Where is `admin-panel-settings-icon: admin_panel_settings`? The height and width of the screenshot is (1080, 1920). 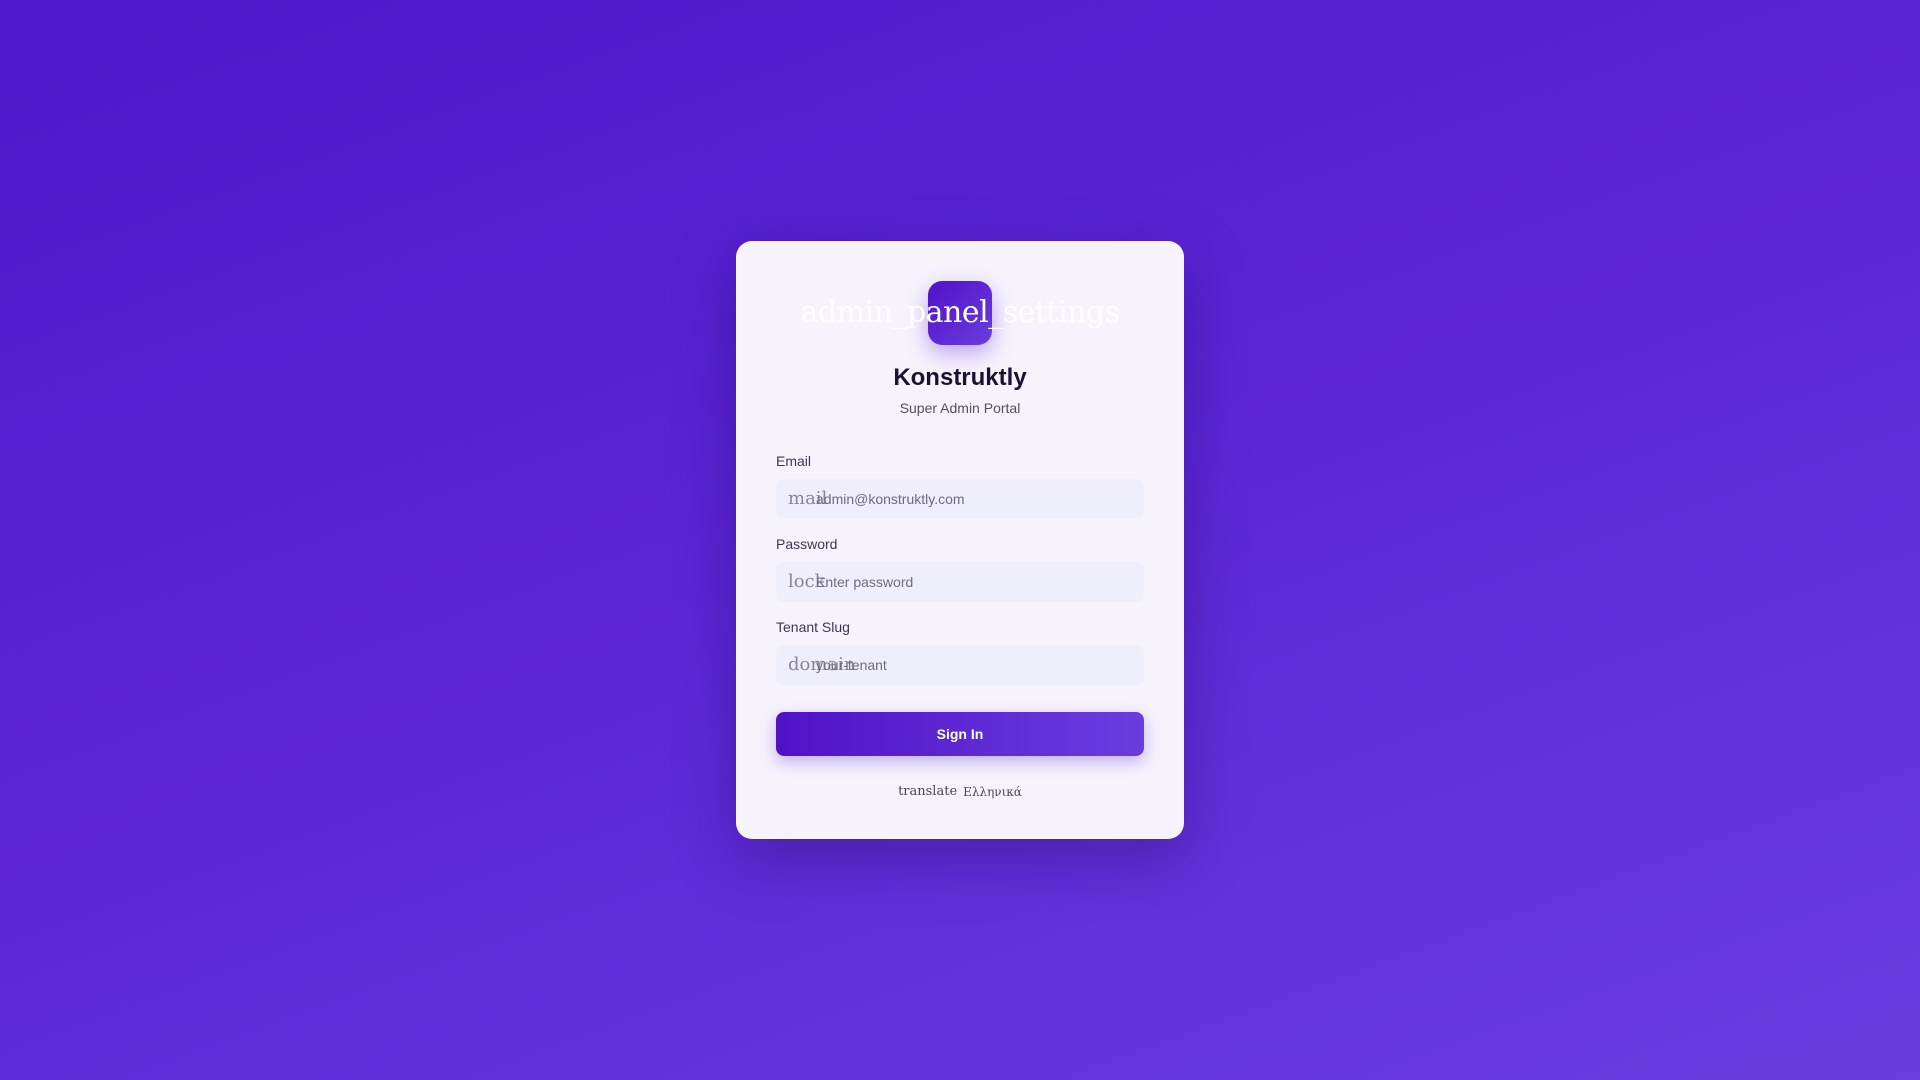
admin-panel-settings-icon: admin_panel_settings is located at coordinates (960, 312).